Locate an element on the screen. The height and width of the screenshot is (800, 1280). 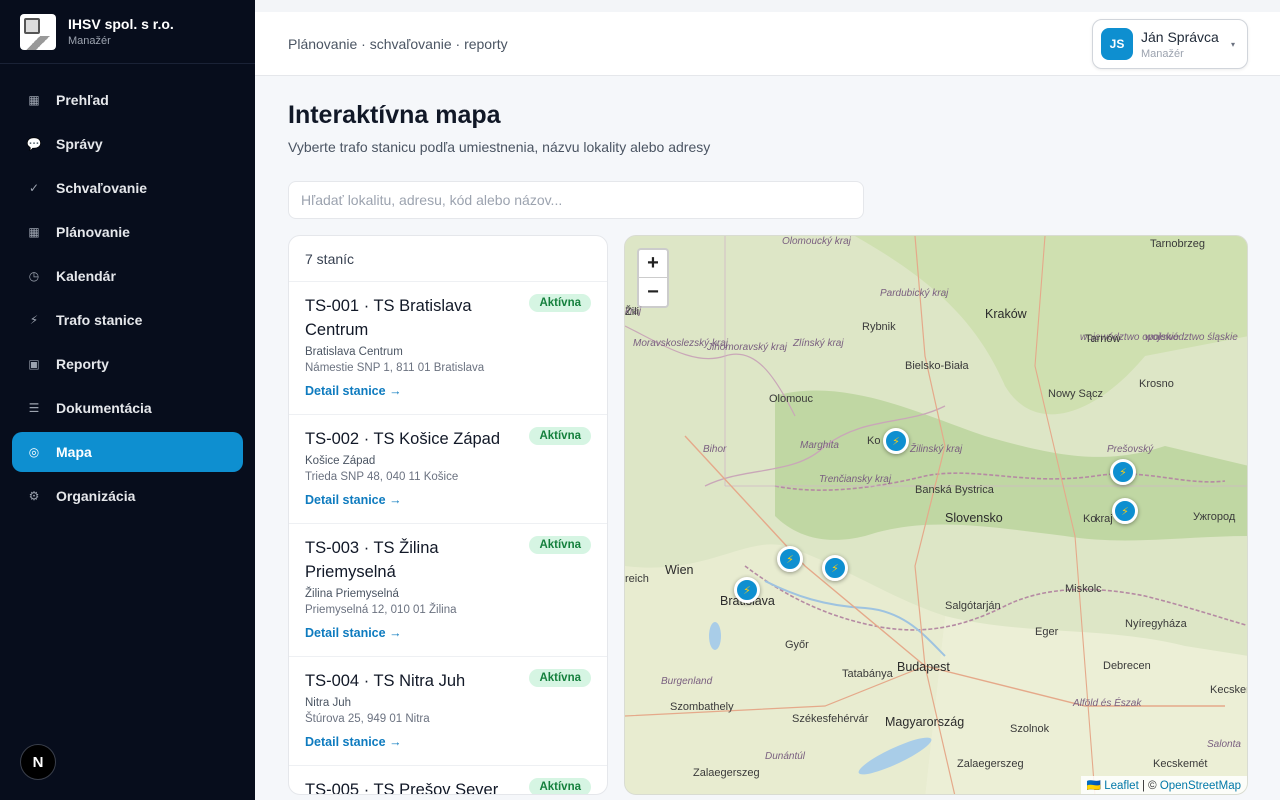
sidebar-item-mapa: ◎ Mapa is located at coordinates (127, 452).